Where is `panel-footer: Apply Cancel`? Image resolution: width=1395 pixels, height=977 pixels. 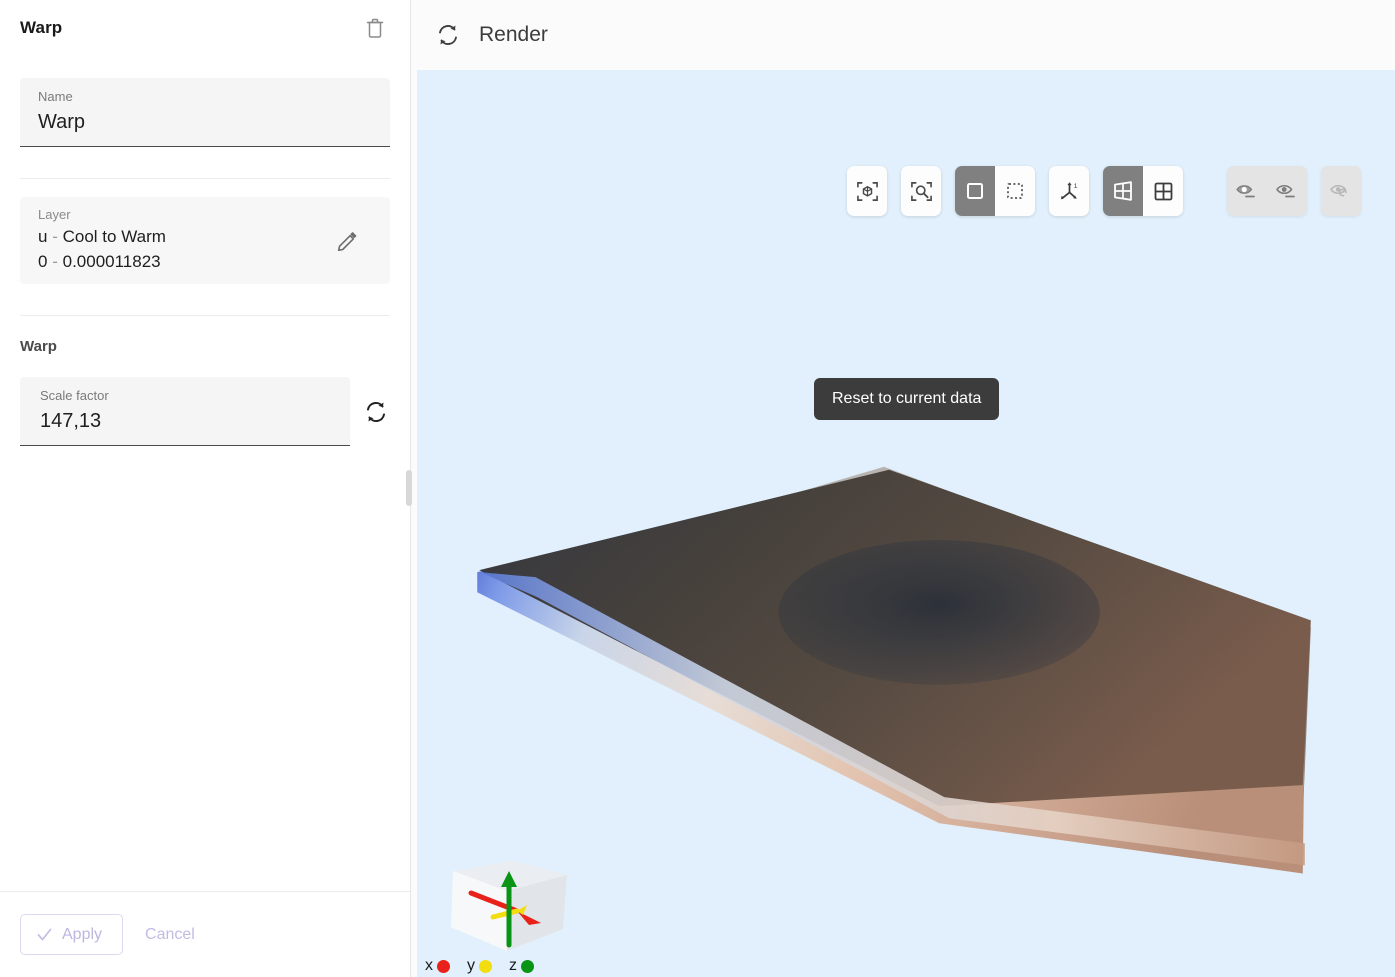
panel-footer: Apply Cancel is located at coordinates (205, 934).